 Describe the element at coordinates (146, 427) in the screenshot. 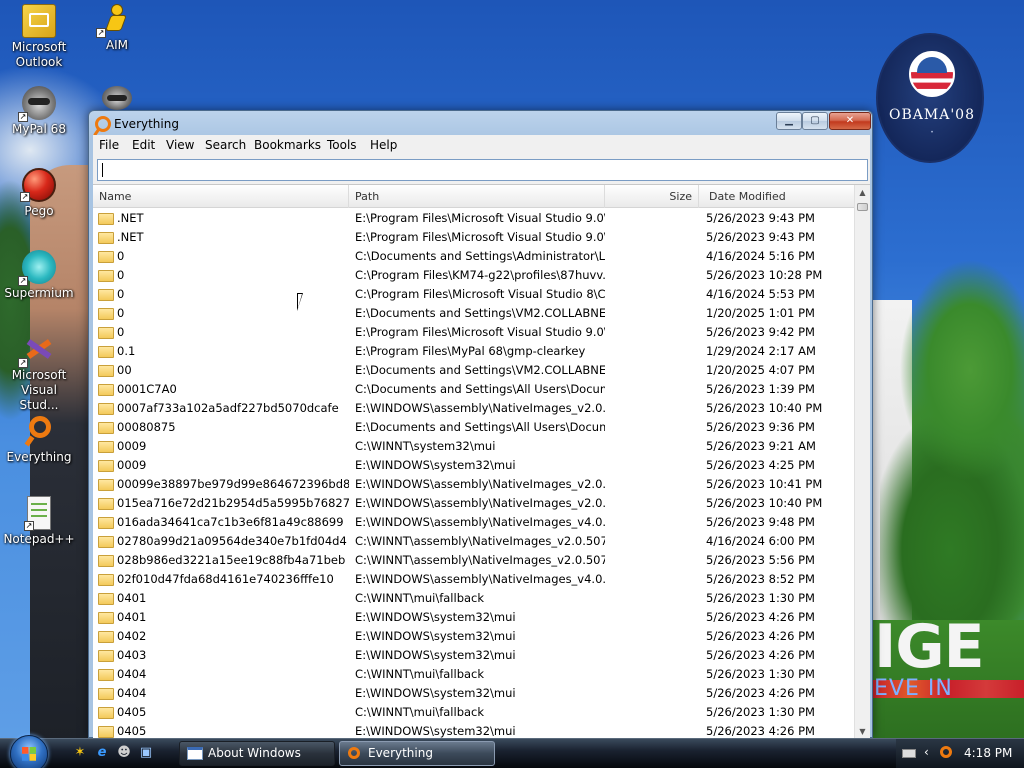

I see `cell-name: 00080875` at that location.